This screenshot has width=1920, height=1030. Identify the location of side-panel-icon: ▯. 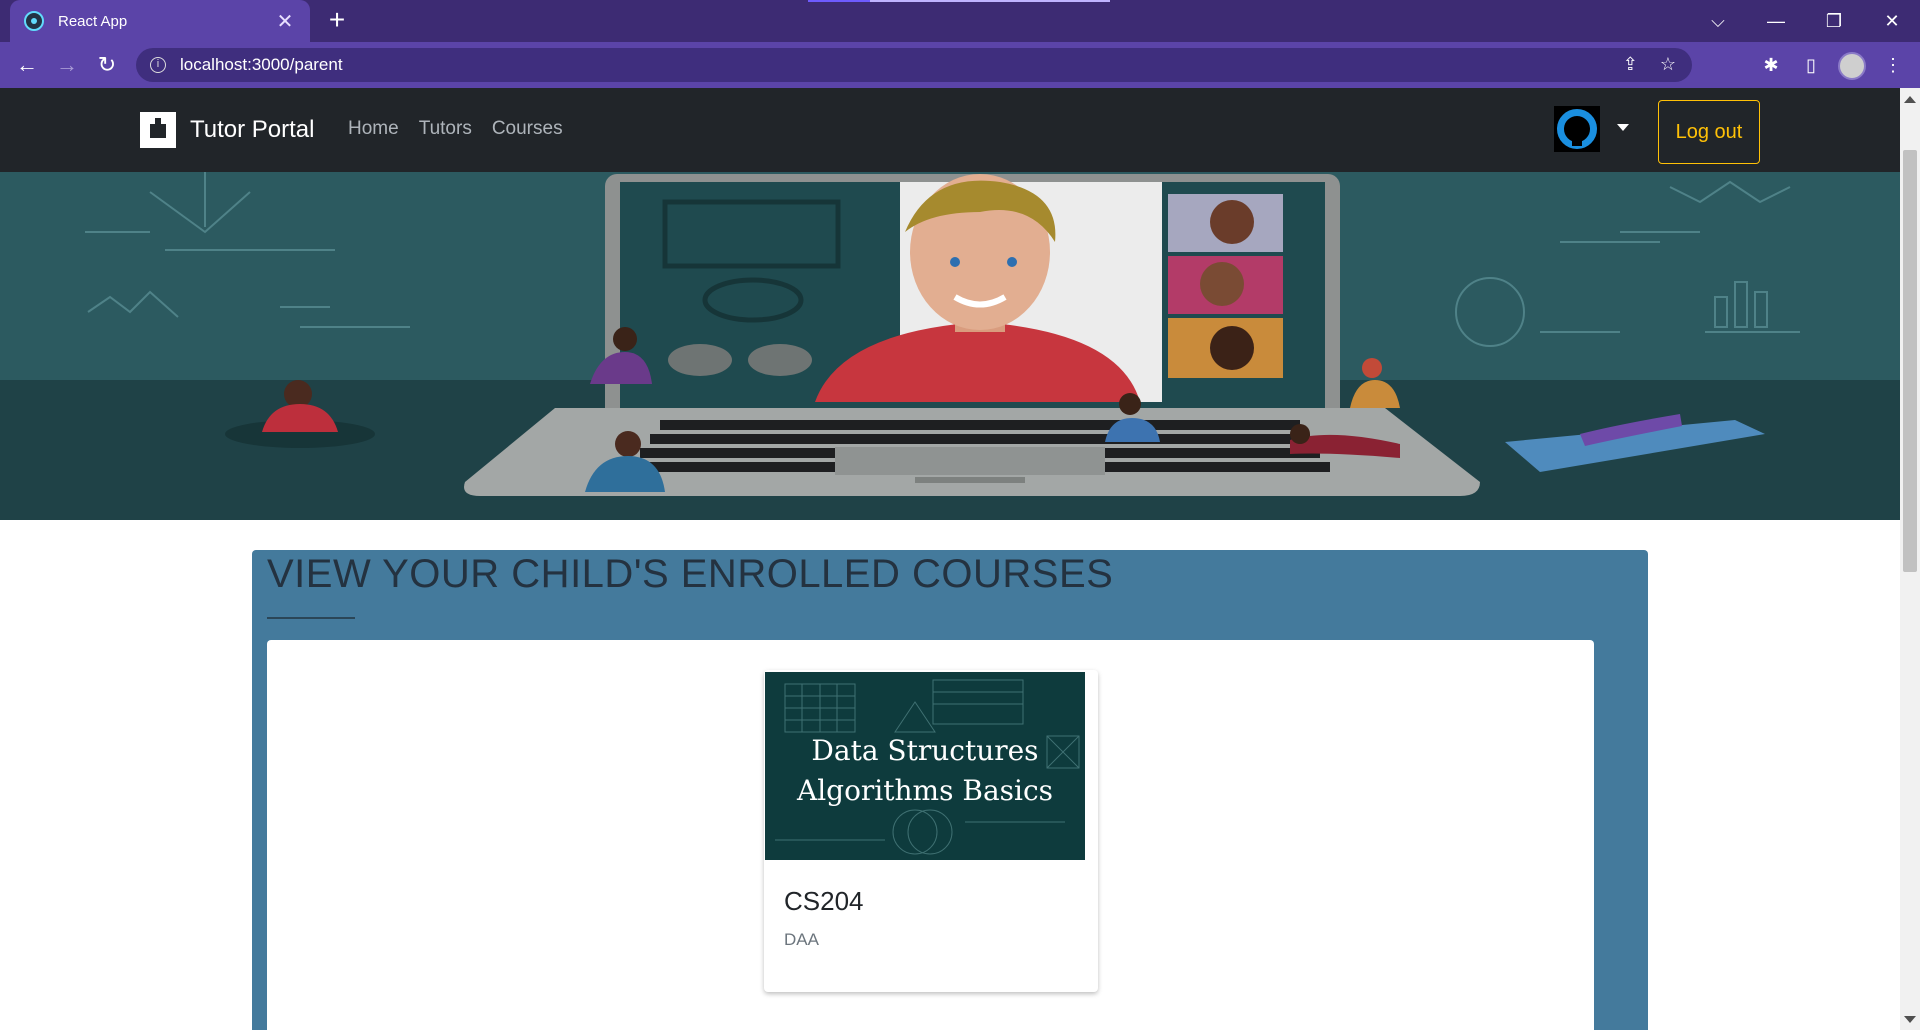
(1811, 65).